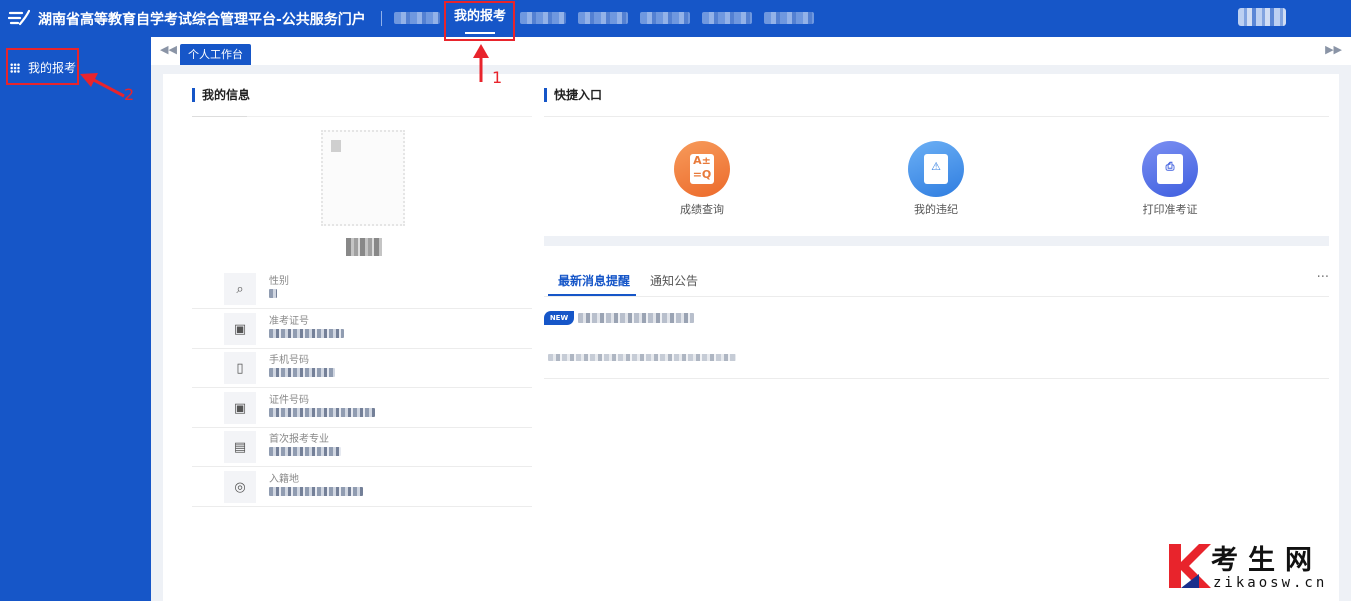 This screenshot has width=1351, height=601. I want to click on info-row: ⌕ 性别, so click(362, 289).